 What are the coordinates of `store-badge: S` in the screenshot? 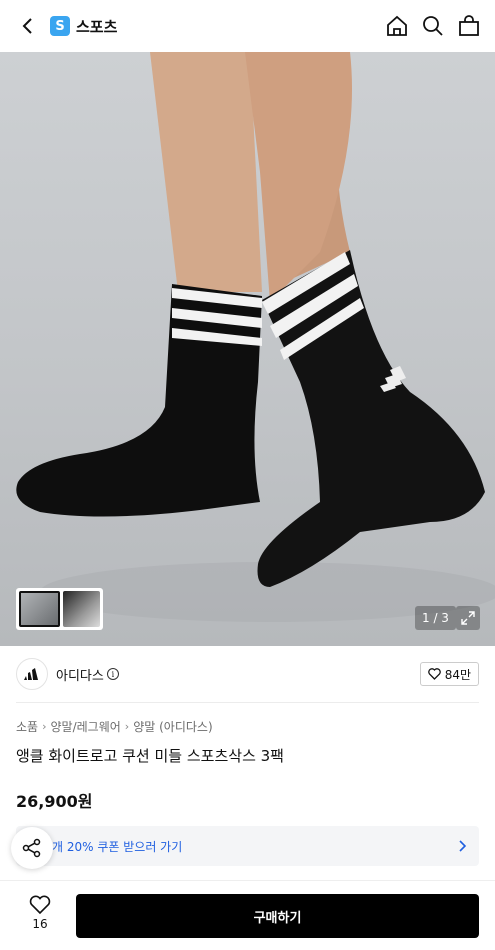 It's located at (60, 26).